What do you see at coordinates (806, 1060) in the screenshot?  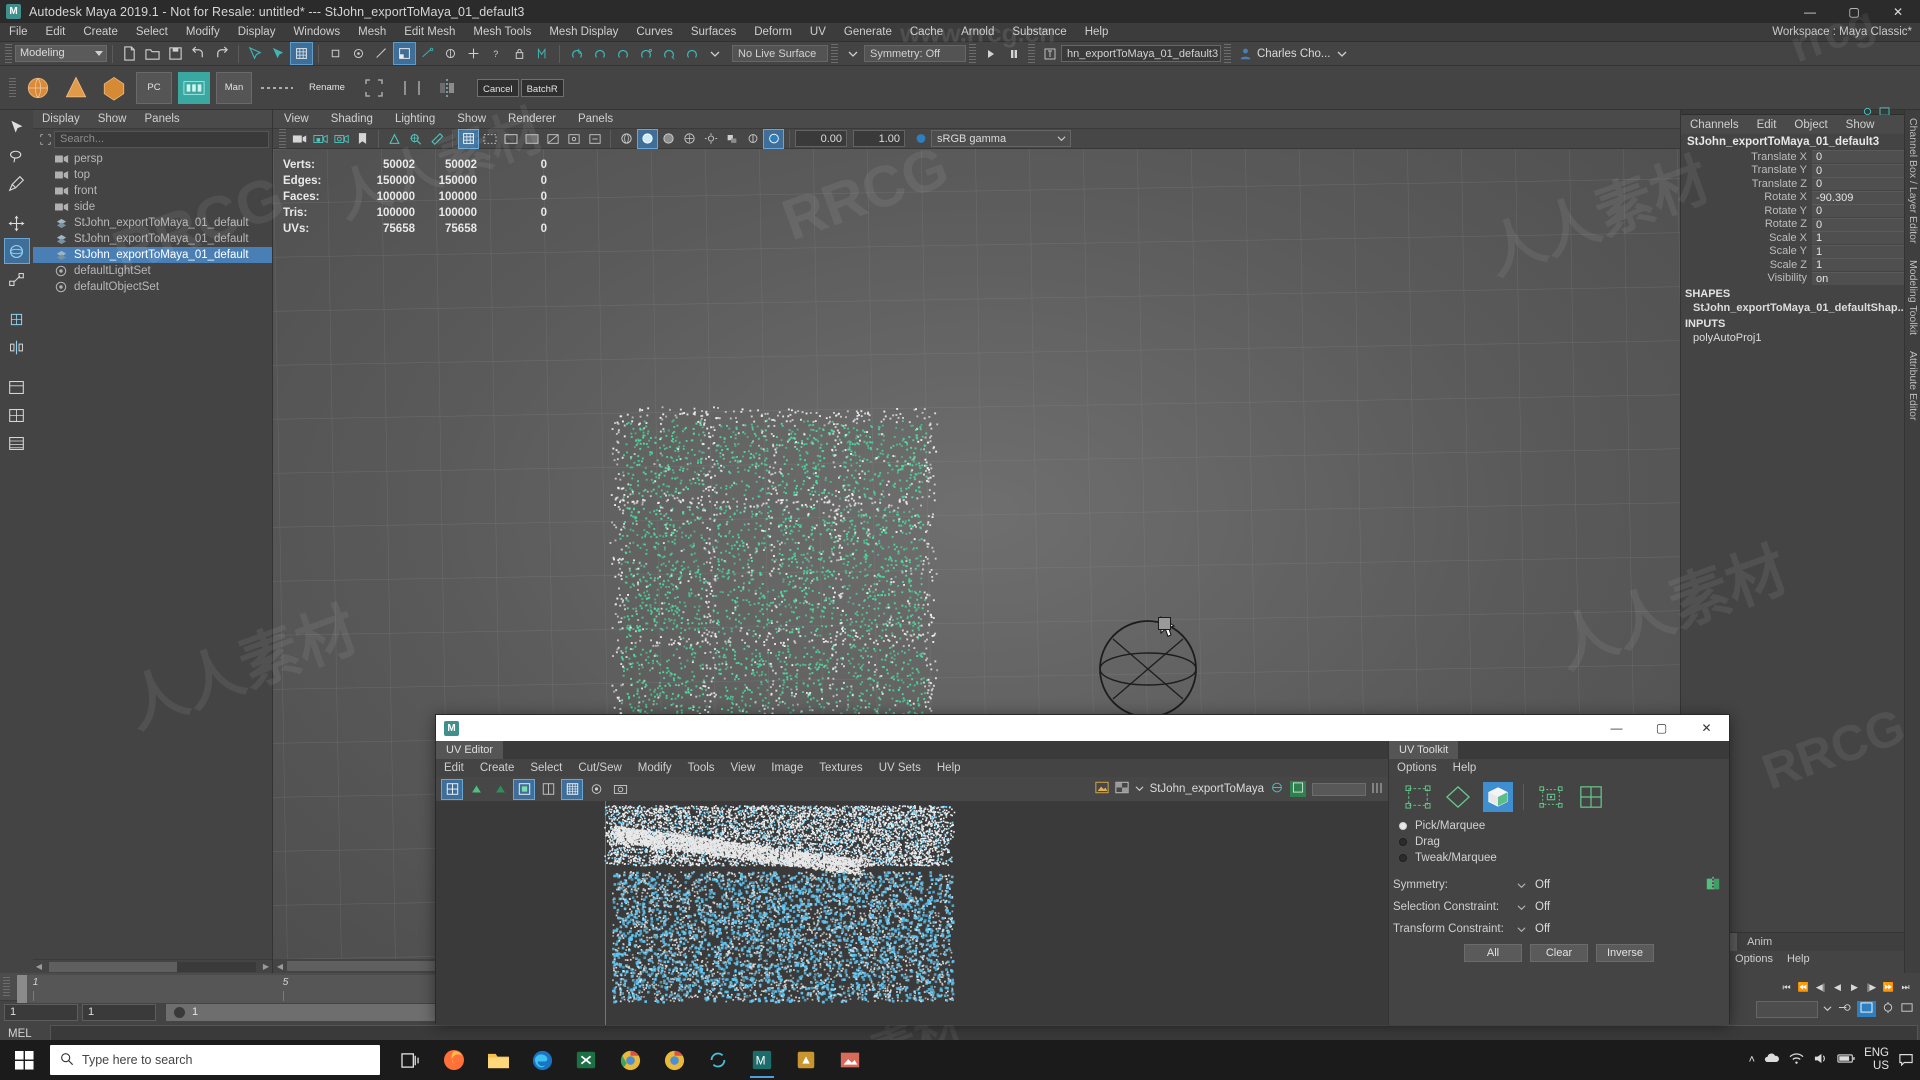 I see `app-icon` at bounding box center [806, 1060].